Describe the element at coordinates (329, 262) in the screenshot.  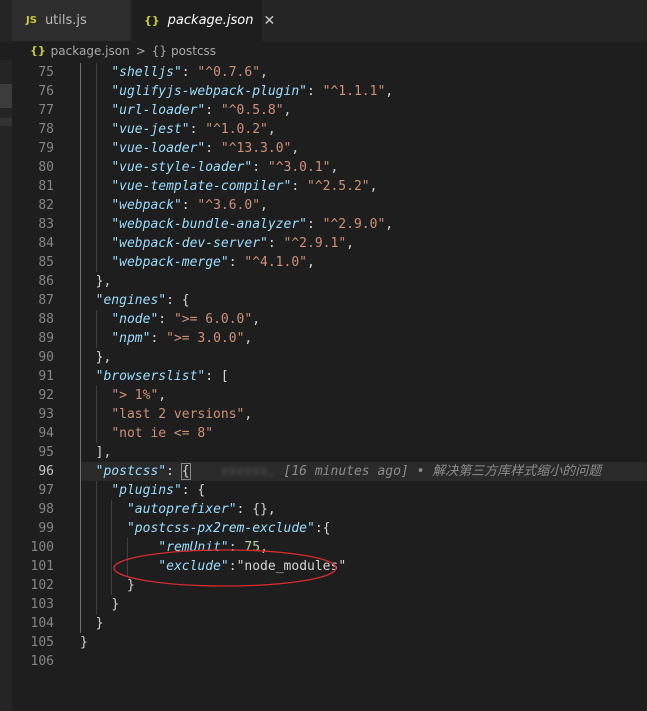
I see `code-line: 85 "webpack-merge": "^4.1.0",` at that location.